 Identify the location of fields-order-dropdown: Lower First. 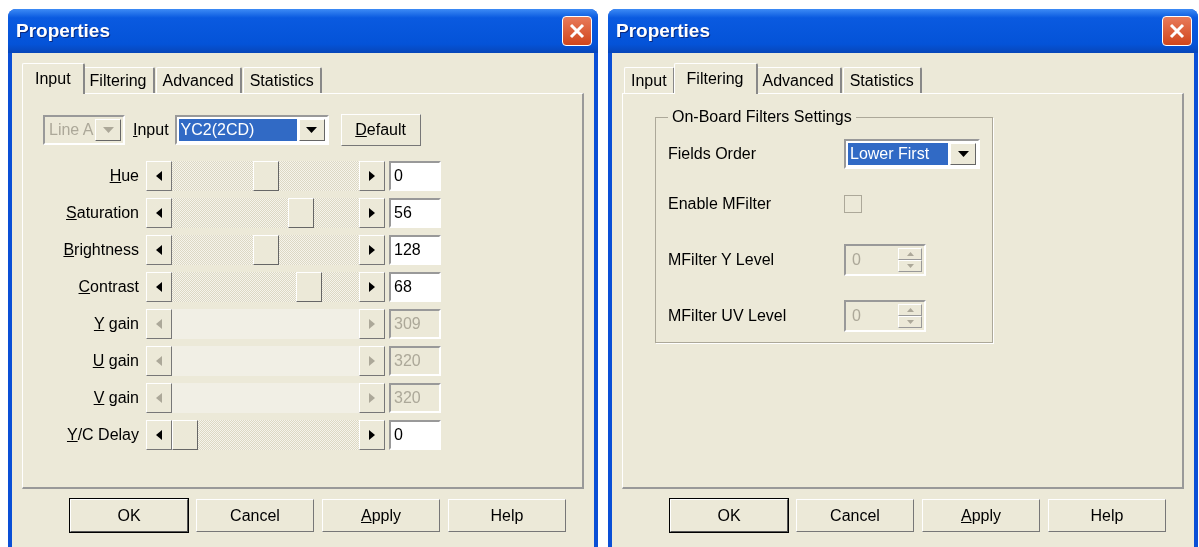
(912, 154).